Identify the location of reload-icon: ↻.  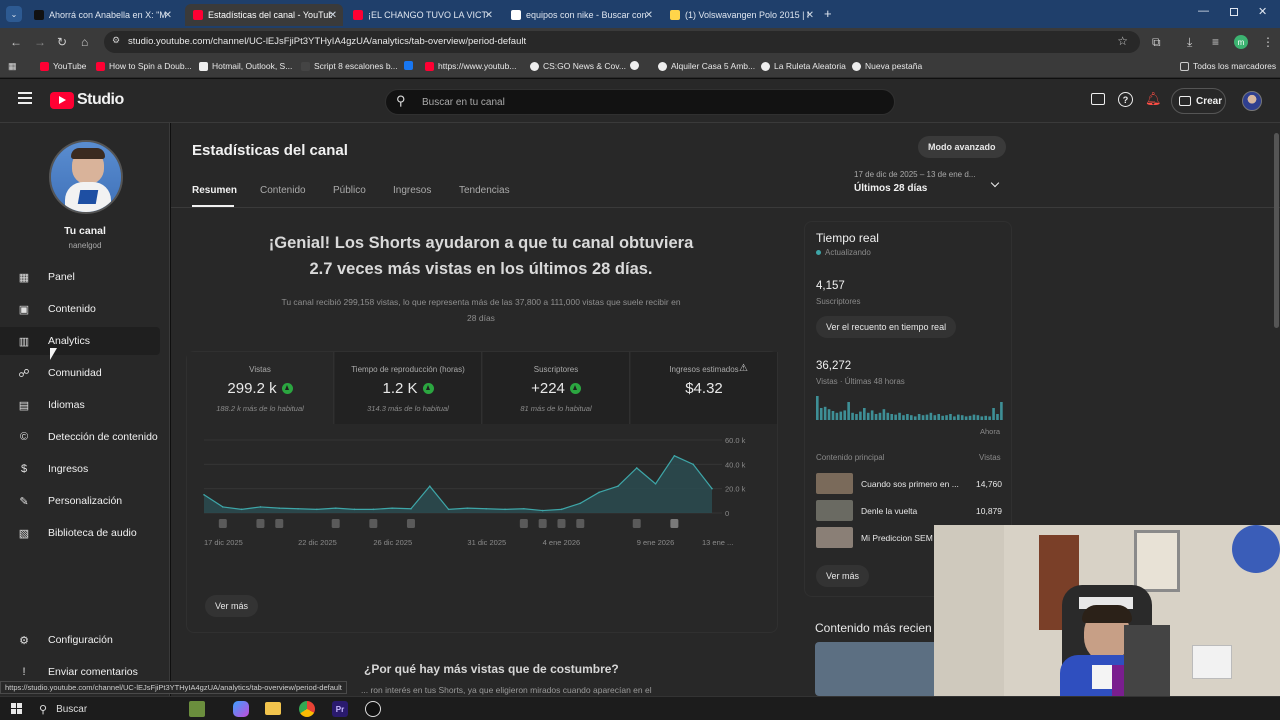
(62, 42).